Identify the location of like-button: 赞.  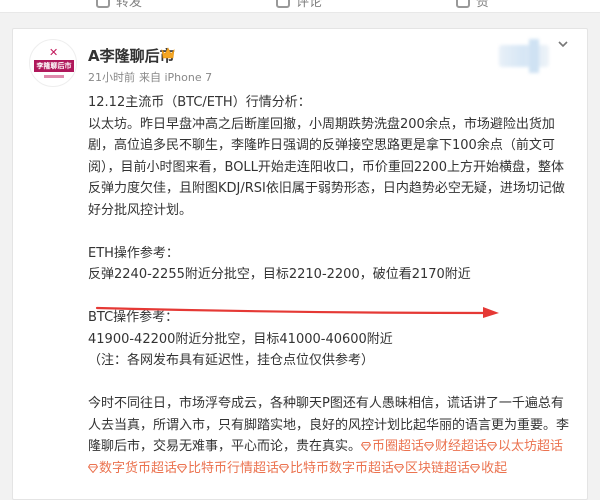
(472, 5).